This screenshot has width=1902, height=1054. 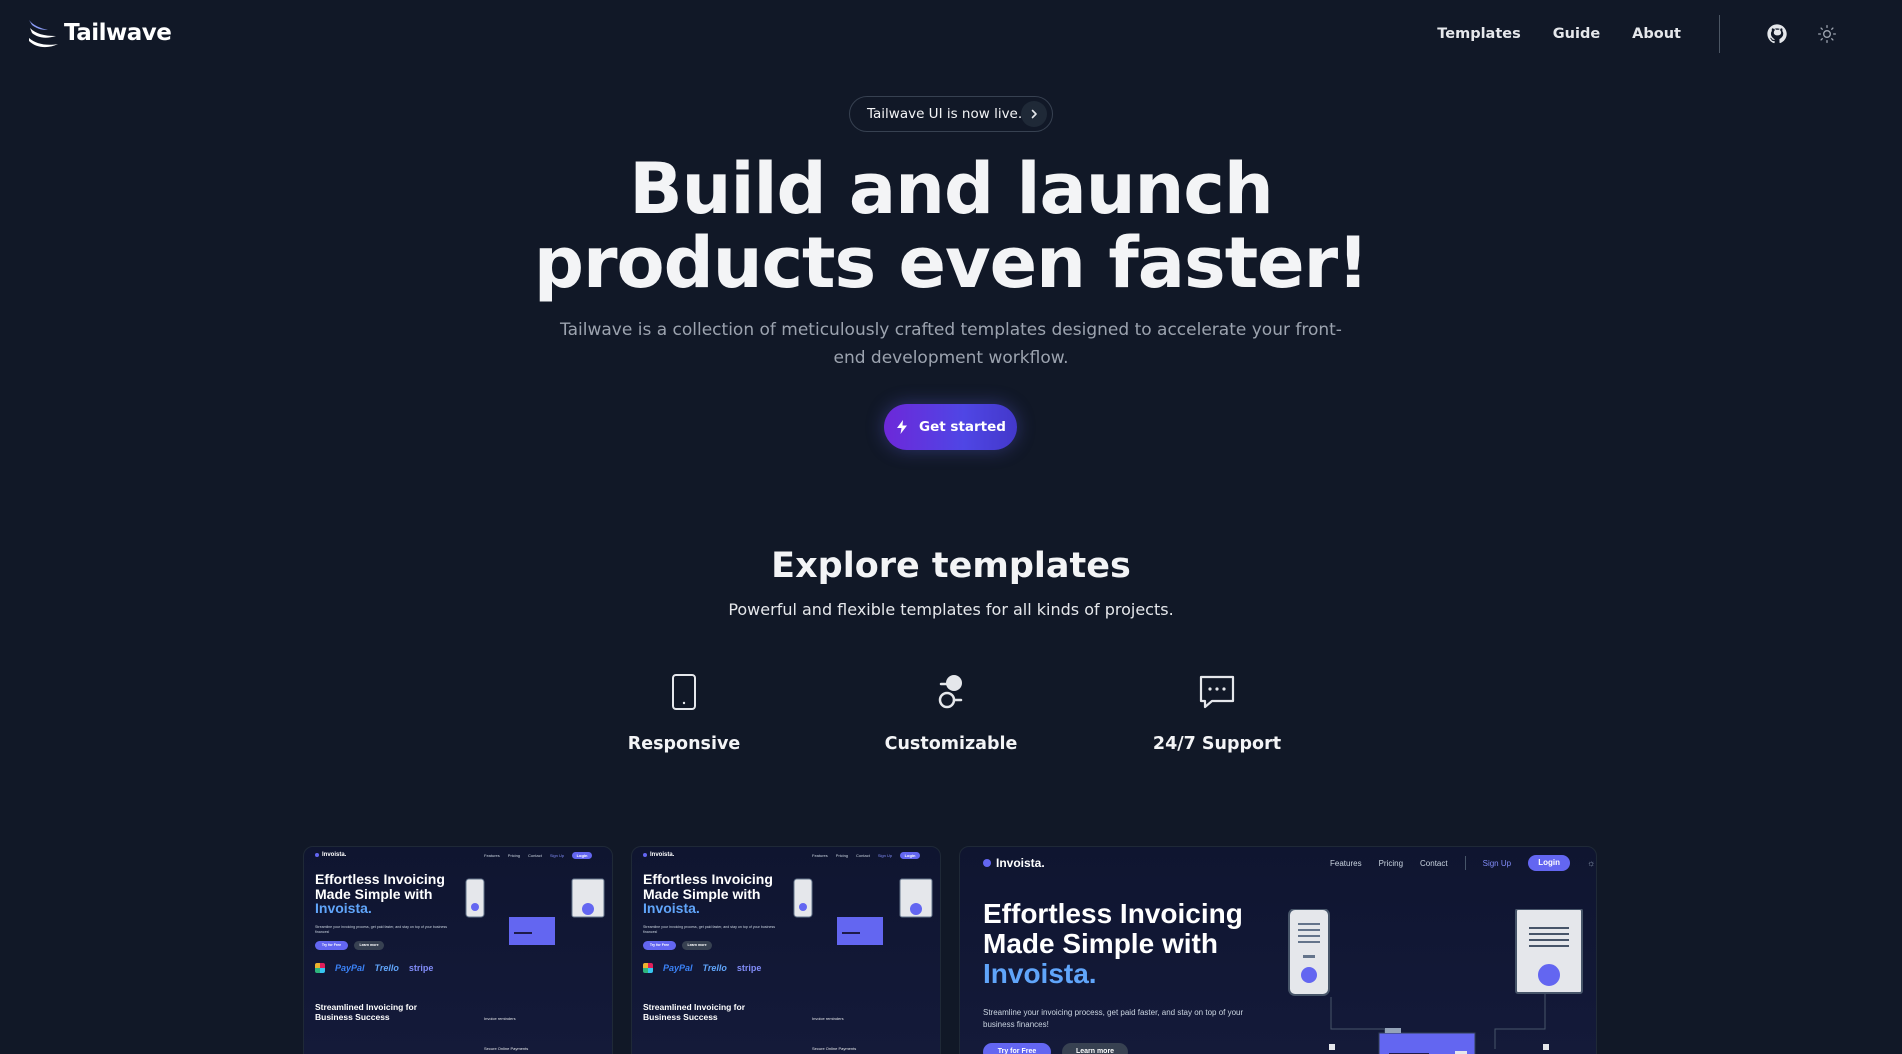 I want to click on preview-headline-2: Made Simple with, so click(x=1100, y=943).